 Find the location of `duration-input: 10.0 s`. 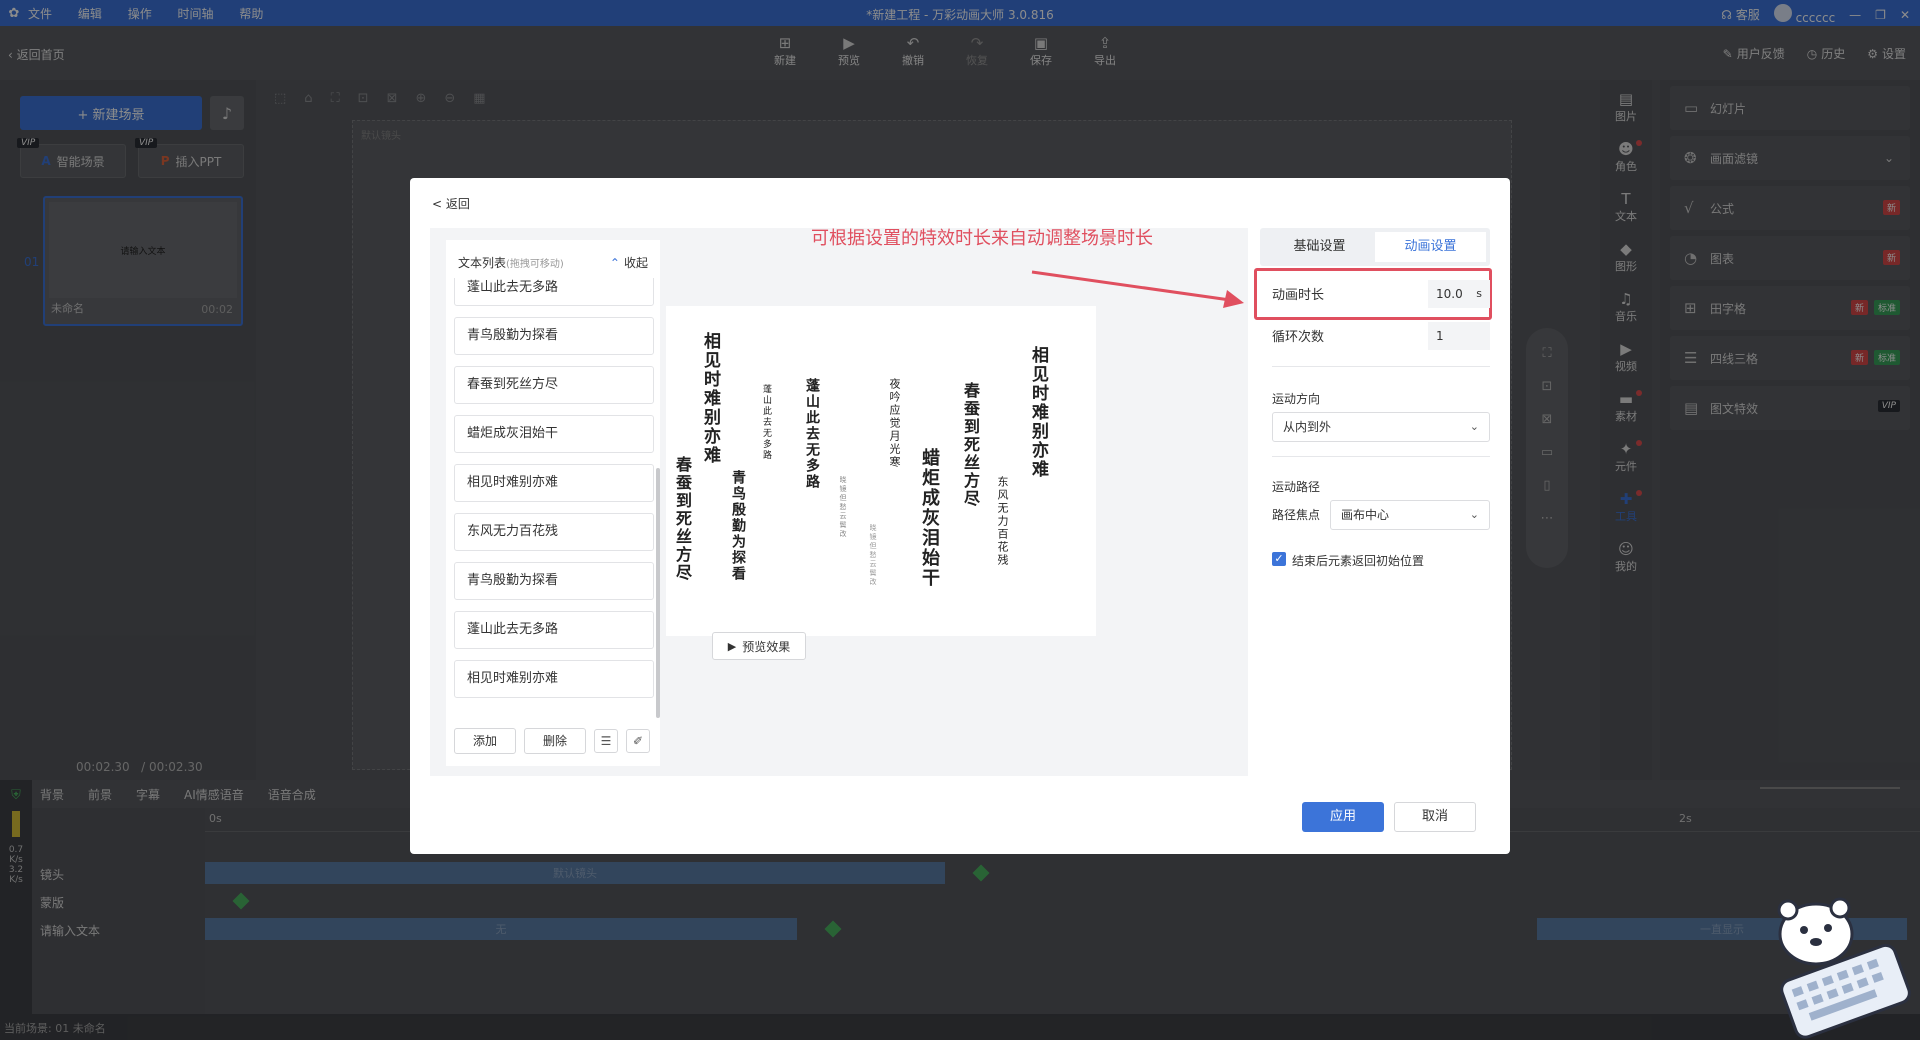

duration-input: 10.0 s is located at coordinates (1459, 294).